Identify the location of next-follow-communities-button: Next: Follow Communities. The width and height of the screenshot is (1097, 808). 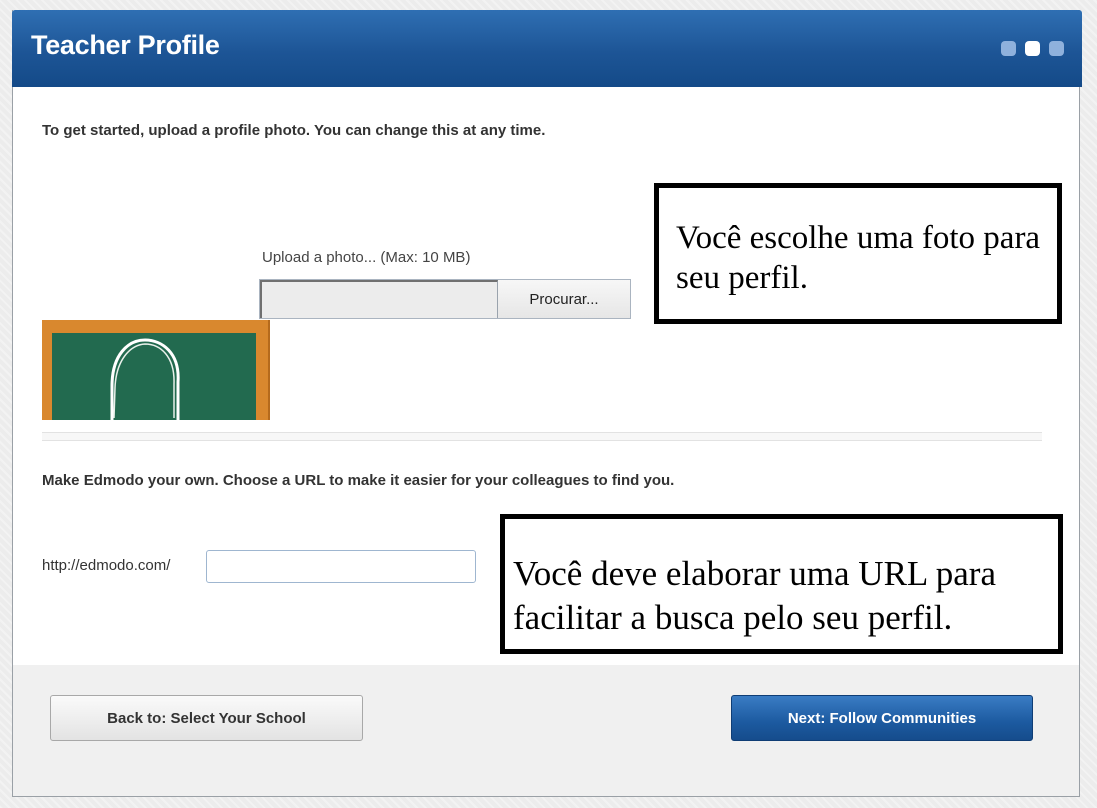
(882, 718).